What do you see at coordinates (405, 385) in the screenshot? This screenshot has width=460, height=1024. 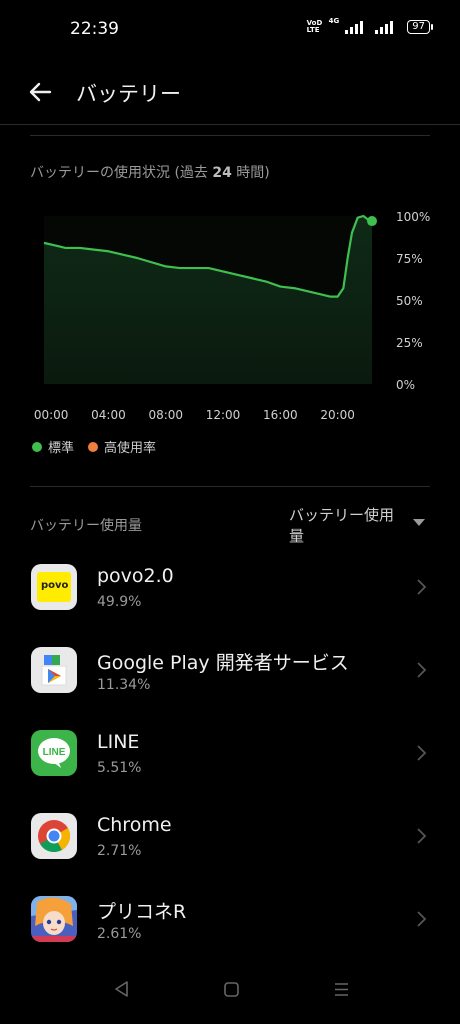 I see `y-tick-label: 0%` at bounding box center [405, 385].